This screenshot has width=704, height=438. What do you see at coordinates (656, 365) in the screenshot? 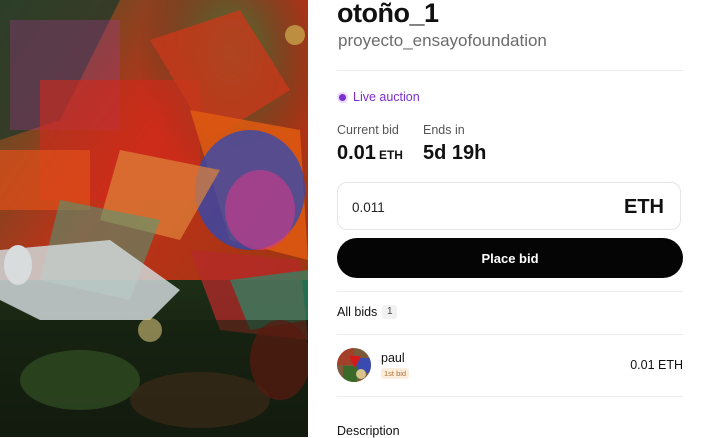
I see `bid-amount: 0.01 ETH` at bounding box center [656, 365].